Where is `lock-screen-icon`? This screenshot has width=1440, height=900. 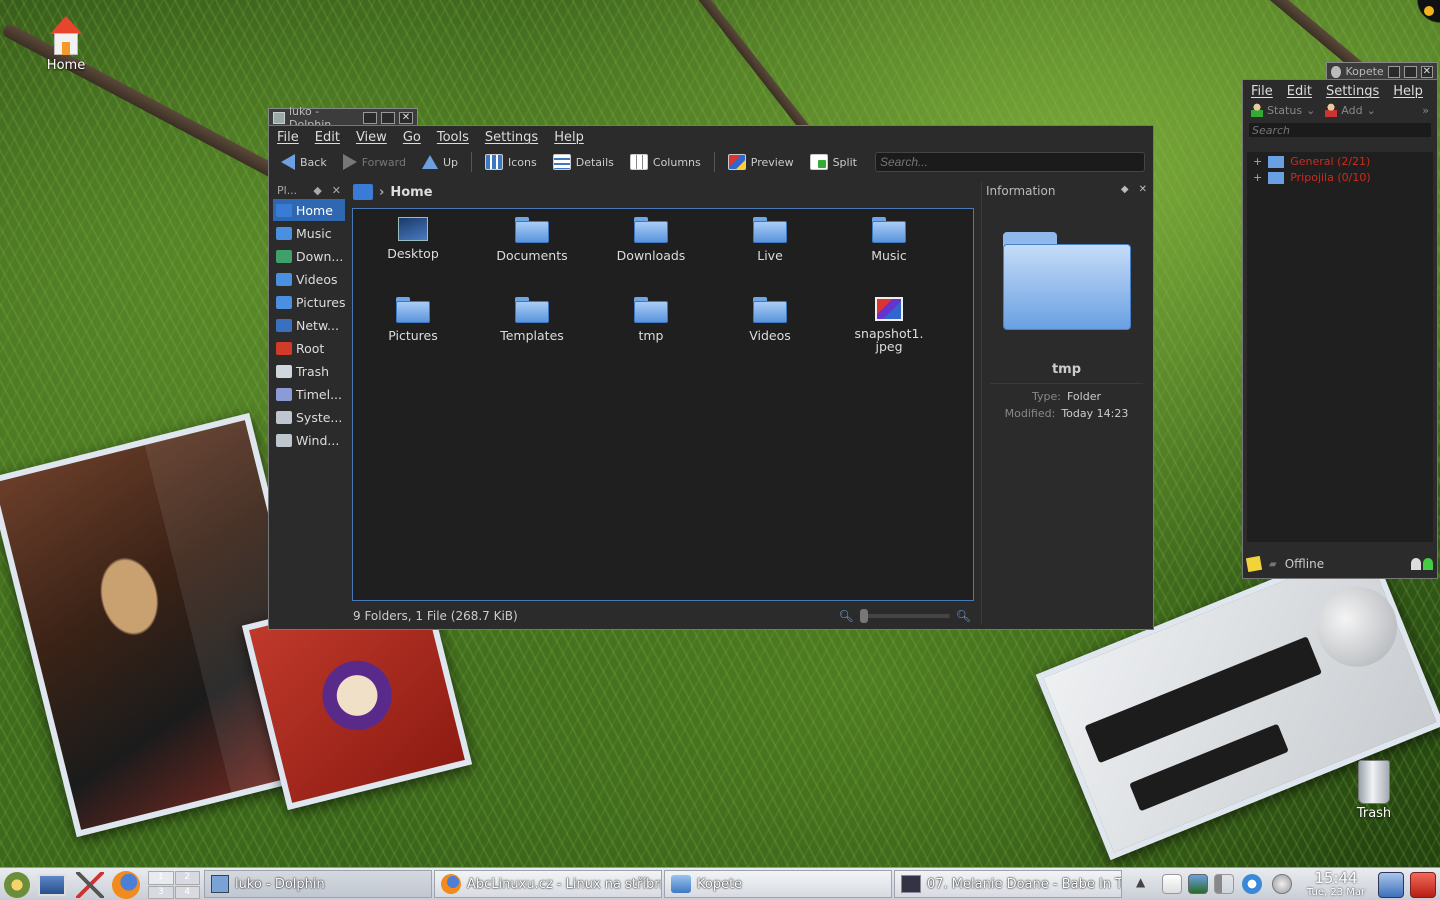 lock-screen-icon is located at coordinates (1391, 885).